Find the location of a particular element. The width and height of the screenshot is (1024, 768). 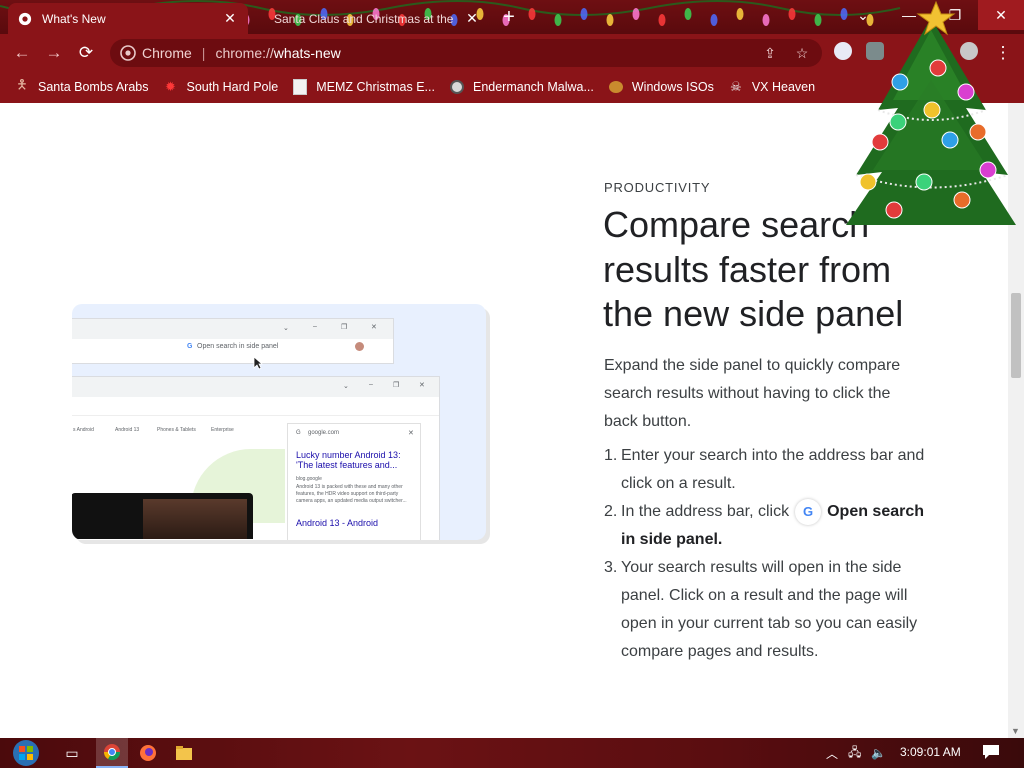

side-panel-close-icon: ✕ is located at coordinates (411, 433).